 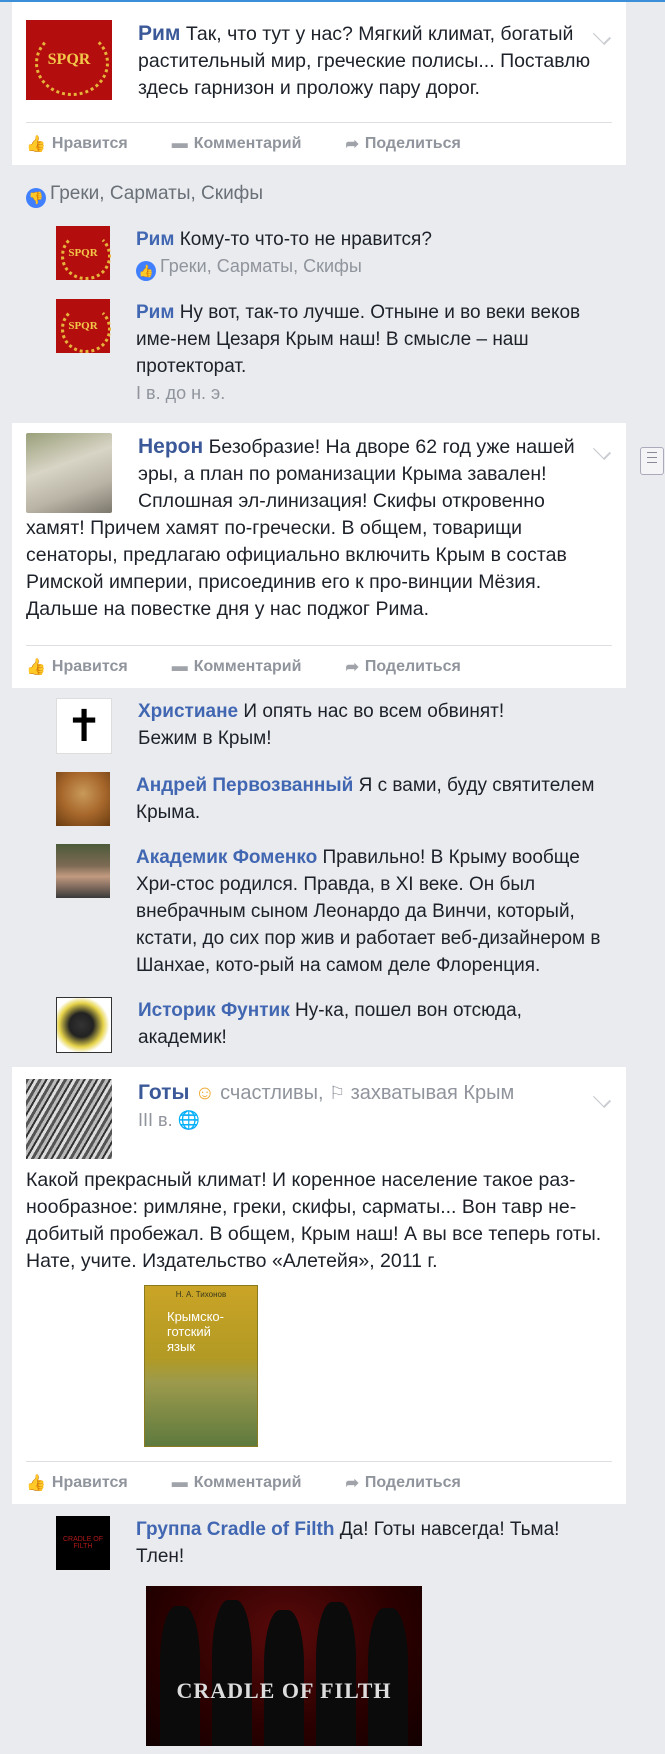 What do you see at coordinates (652, 461) in the screenshot?
I see `scrollbar-handle` at bounding box center [652, 461].